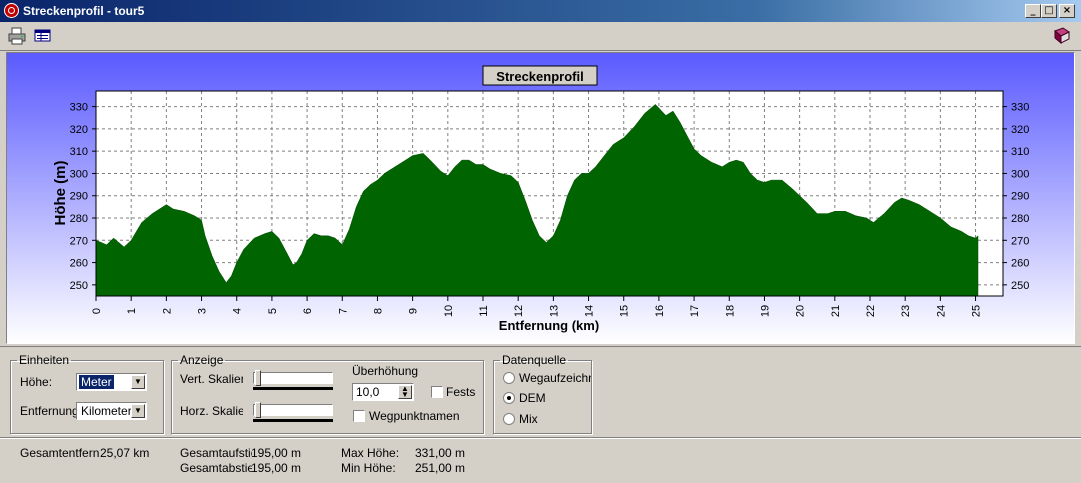 The image size is (1081, 483). What do you see at coordinates (368, 392) in the screenshot?
I see `ueberhoehung-value: 10,0` at bounding box center [368, 392].